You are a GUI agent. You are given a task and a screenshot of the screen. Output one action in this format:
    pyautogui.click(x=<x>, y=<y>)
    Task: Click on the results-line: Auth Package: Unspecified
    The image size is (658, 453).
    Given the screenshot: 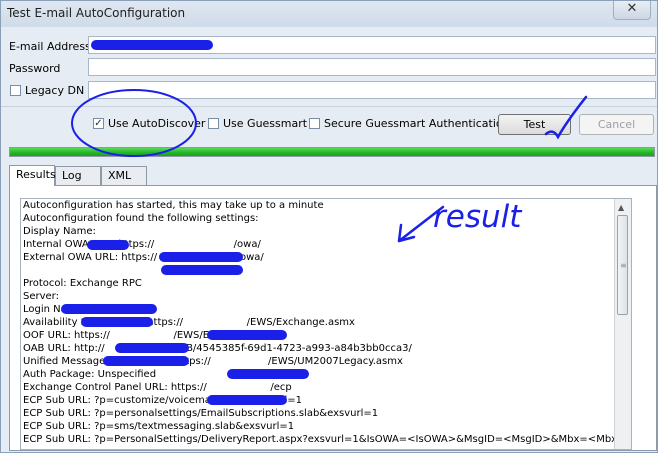 What is the action you would take?
    pyautogui.click(x=90, y=374)
    